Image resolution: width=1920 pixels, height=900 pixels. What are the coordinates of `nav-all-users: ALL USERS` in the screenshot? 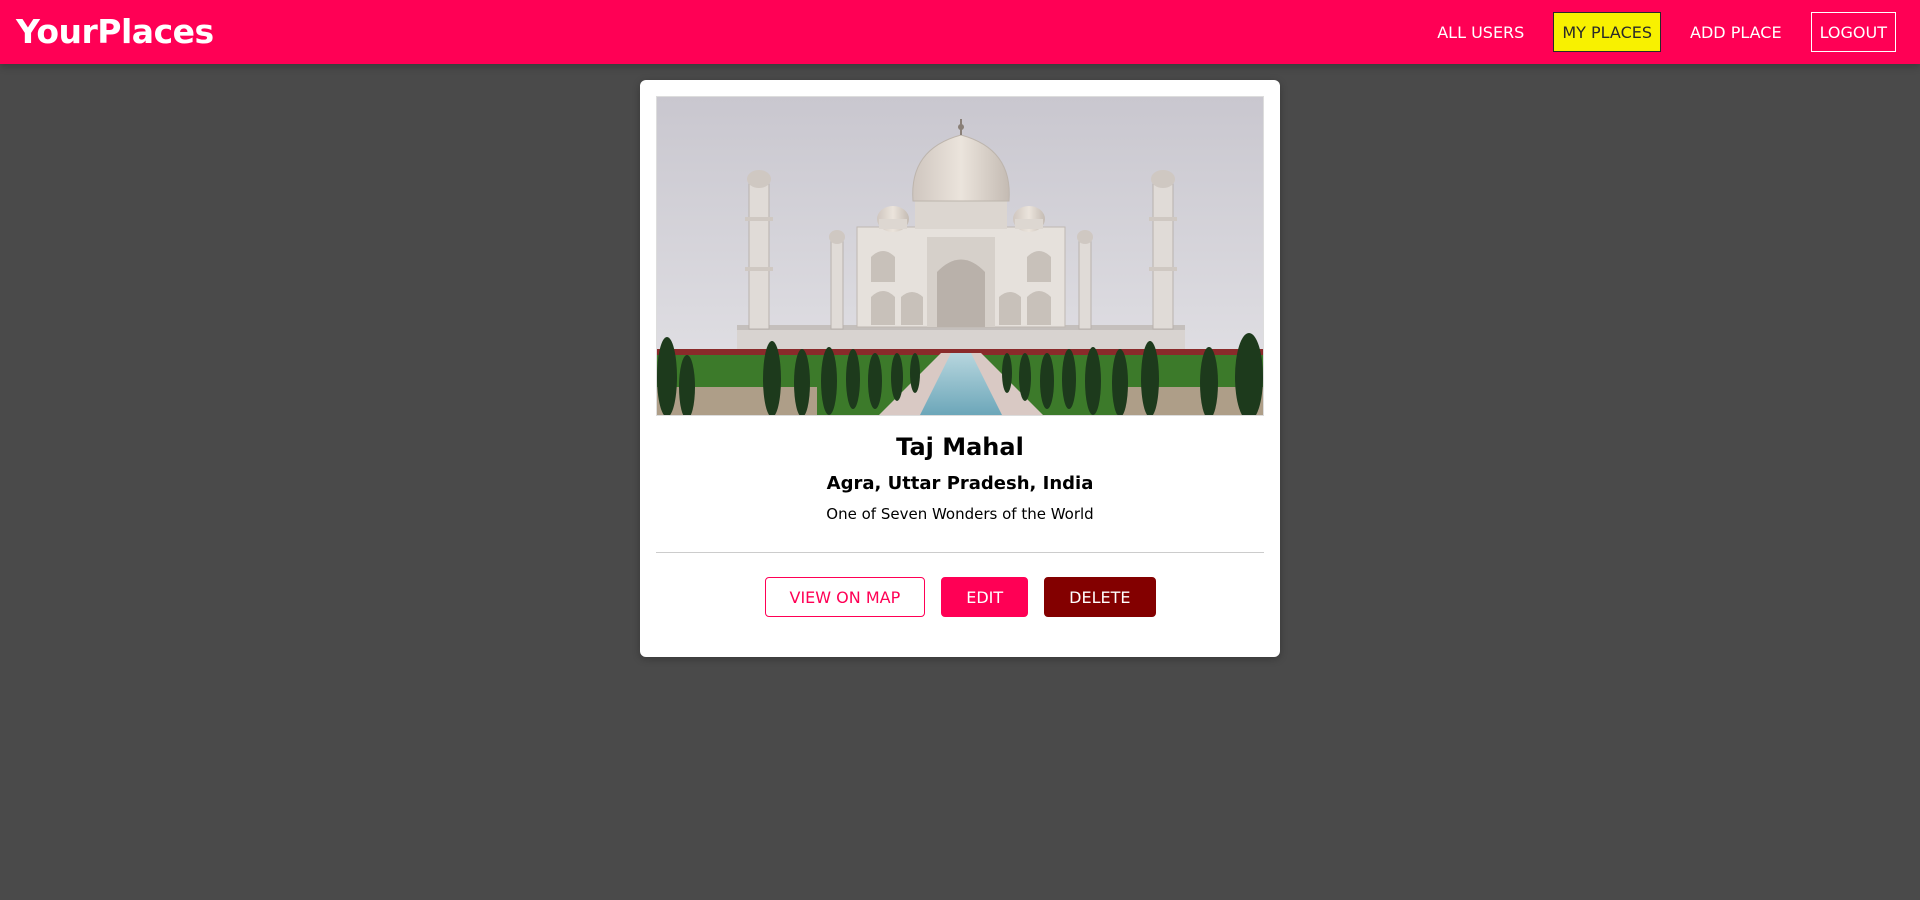 It's located at (1480, 32).